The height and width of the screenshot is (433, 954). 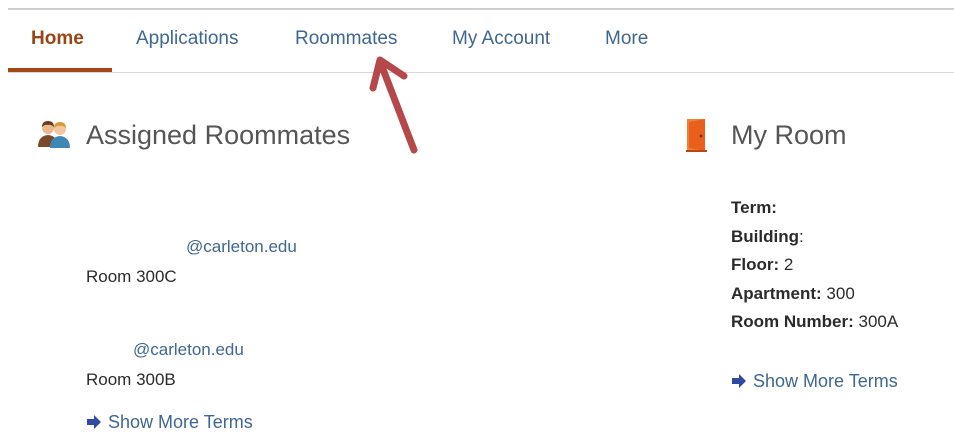 I want to click on roommate-room: Room 300B, so click(x=131, y=379).